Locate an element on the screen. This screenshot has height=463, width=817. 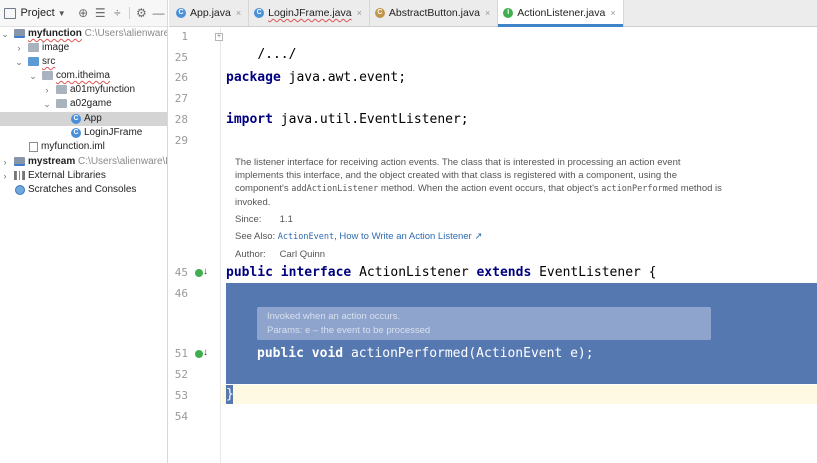
tab-abstractbutton-java: C AbstractButton.java × is located at coordinates (434, 13).